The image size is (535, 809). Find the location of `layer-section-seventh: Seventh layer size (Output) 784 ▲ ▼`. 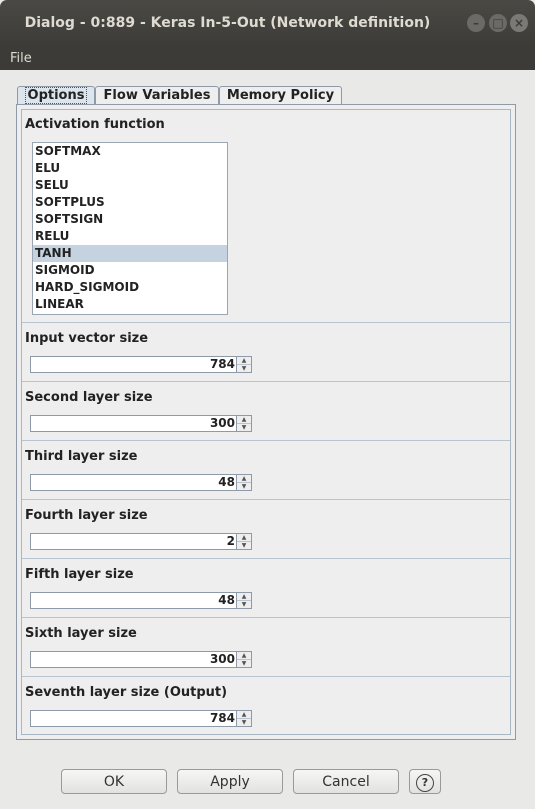

layer-section-seventh: Seventh layer size (Output) 784 ▲ ▼ is located at coordinates (266, 706).